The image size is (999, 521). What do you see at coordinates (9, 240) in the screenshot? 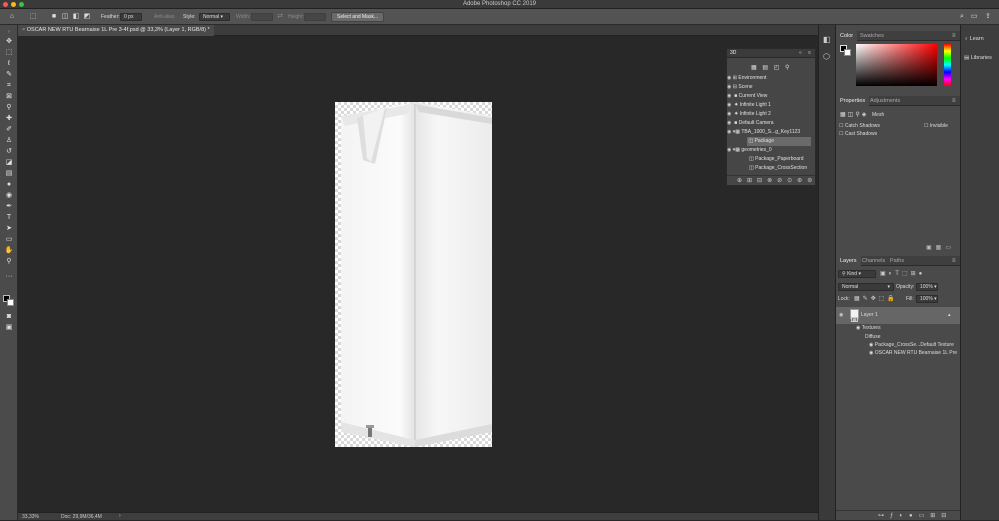
I see `rectangle-tool-icon: ▭` at bounding box center [9, 240].